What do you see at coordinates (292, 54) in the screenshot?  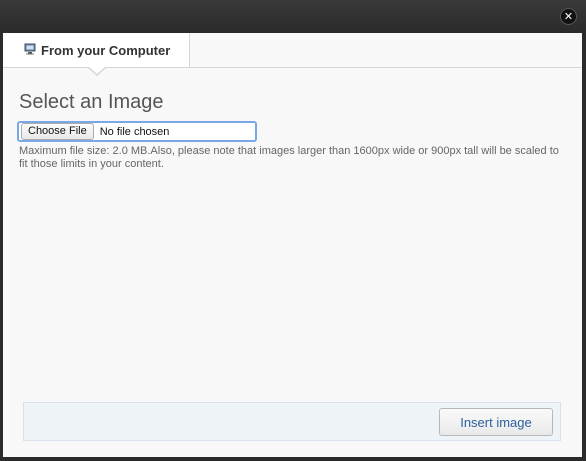 I see `tab-bar: From your Computer` at bounding box center [292, 54].